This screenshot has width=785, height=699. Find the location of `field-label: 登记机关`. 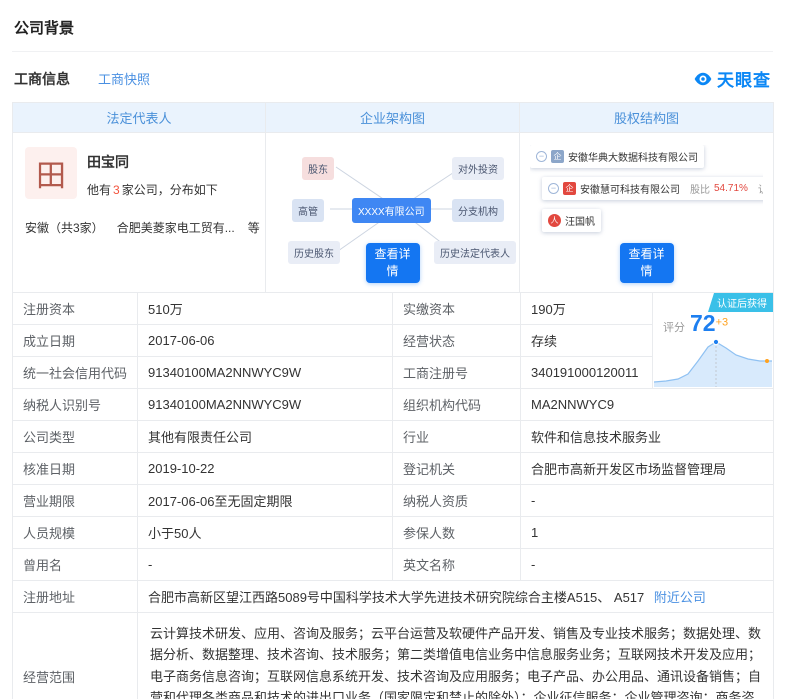

field-label: 登记机关 is located at coordinates (456, 468).